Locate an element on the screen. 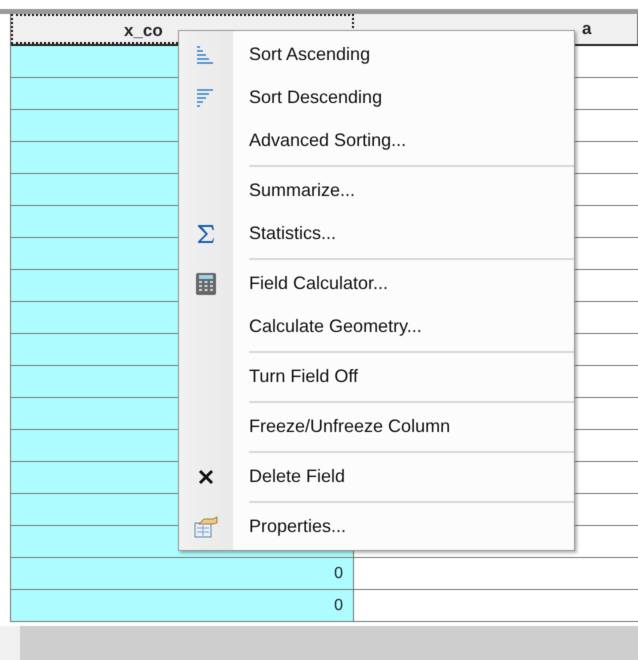 This screenshot has height=660, width=638. menu-item: Freeze/Unfreeze Column is located at coordinates (376, 426).